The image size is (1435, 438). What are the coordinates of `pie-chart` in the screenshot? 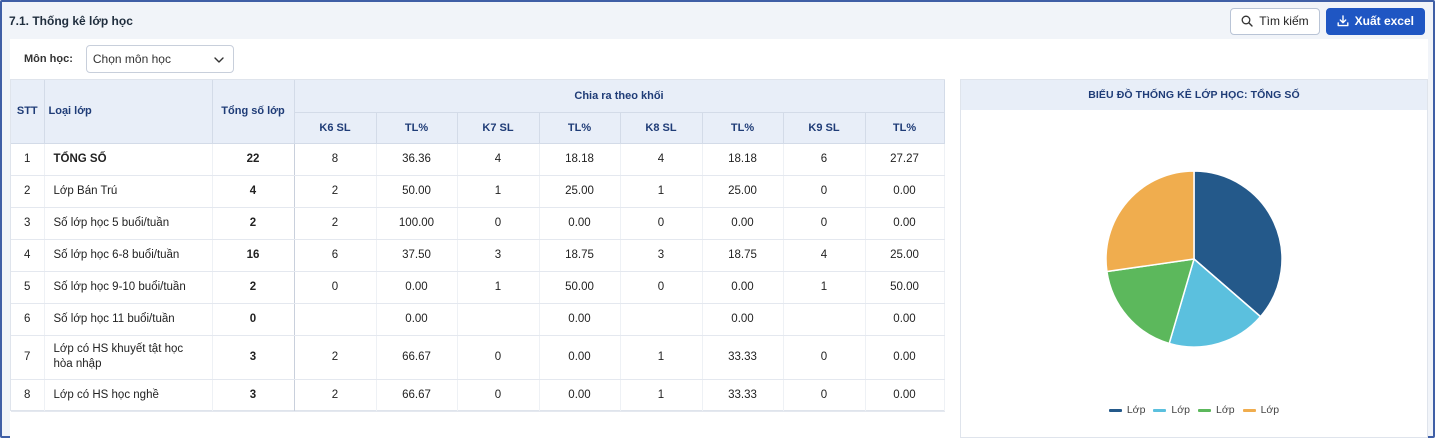 It's located at (1194, 259).